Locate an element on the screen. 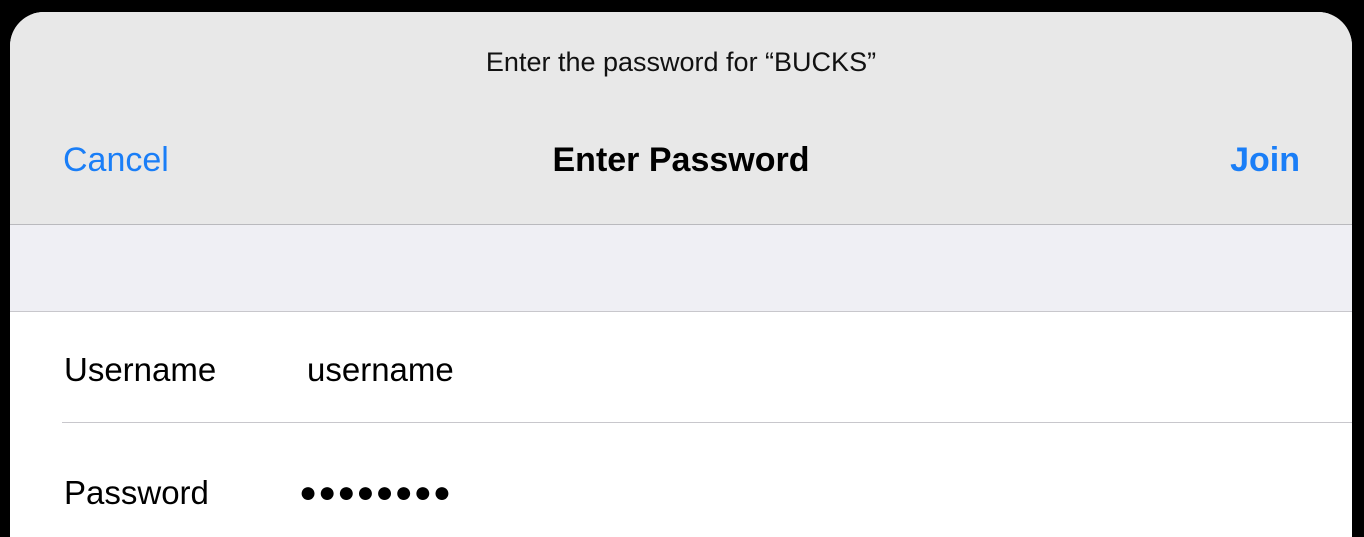 This screenshot has height=537, width=1364. password-field: ●●●●●●●● is located at coordinates (810, 493).